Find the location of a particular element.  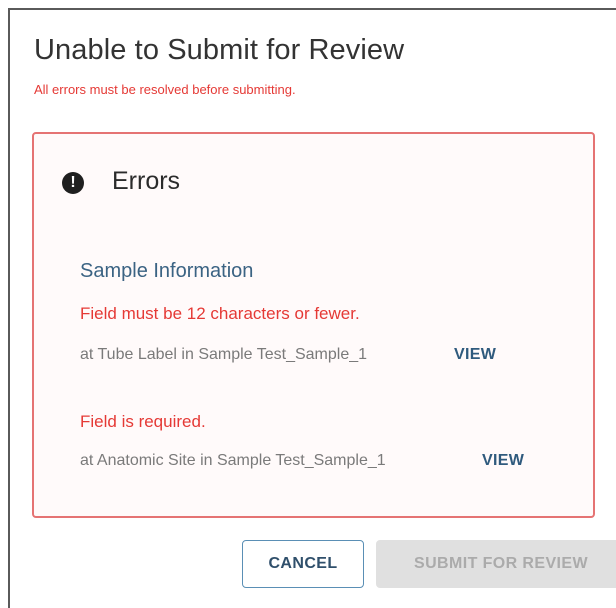

error-message: Field is required. is located at coordinates (143, 421).